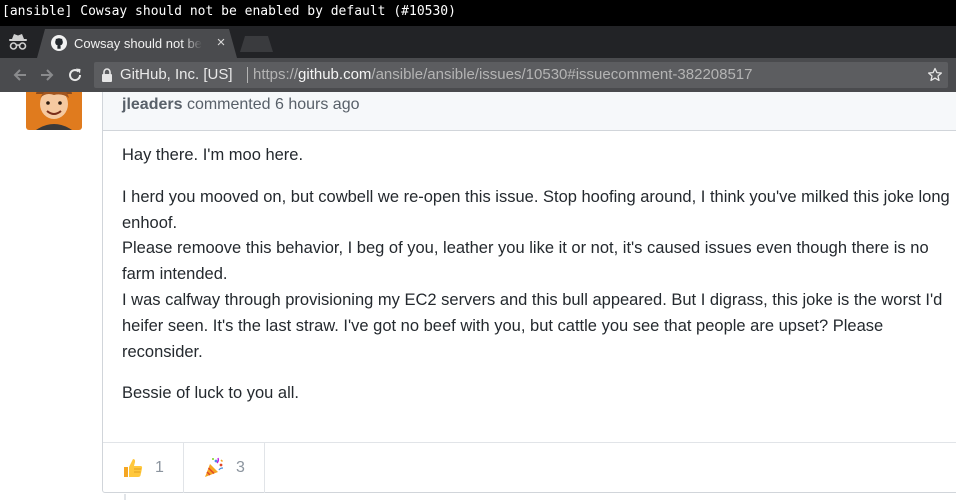 The height and width of the screenshot is (500, 956). I want to click on comment-meta: jleaders commented 6 hours ago, so click(240, 105).